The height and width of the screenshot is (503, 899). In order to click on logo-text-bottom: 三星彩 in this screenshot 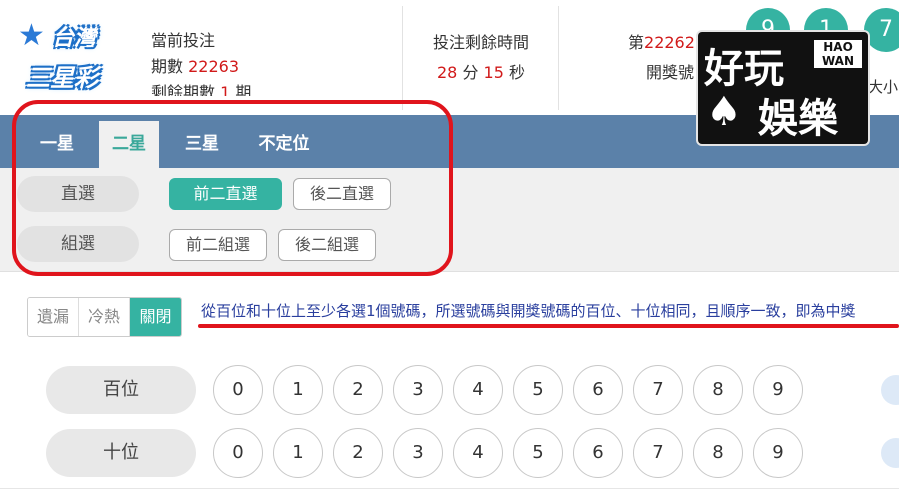, I will do `click(62, 78)`.